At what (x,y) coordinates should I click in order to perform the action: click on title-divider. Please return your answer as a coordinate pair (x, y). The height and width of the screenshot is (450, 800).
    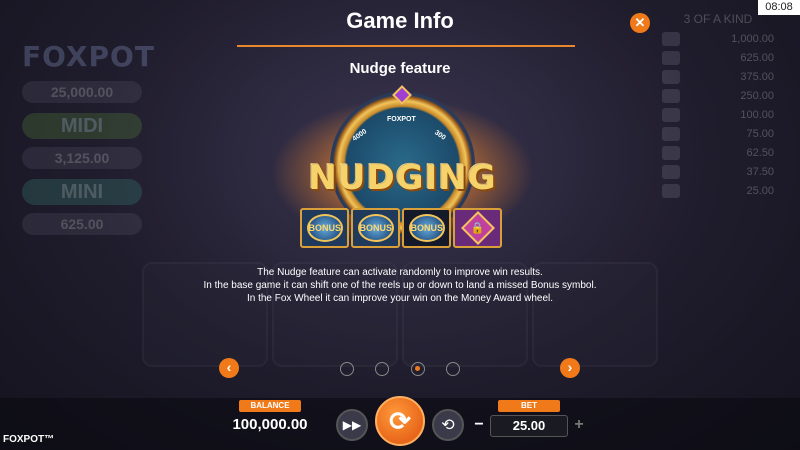
    Looking at the image, I should click on (406, 46).